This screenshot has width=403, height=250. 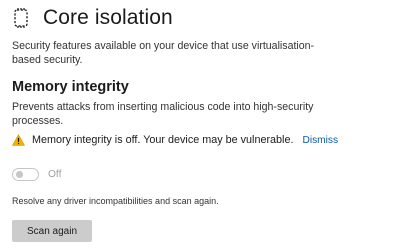 I want to click on page-header: Core isolation, so click(x=92, y=18).